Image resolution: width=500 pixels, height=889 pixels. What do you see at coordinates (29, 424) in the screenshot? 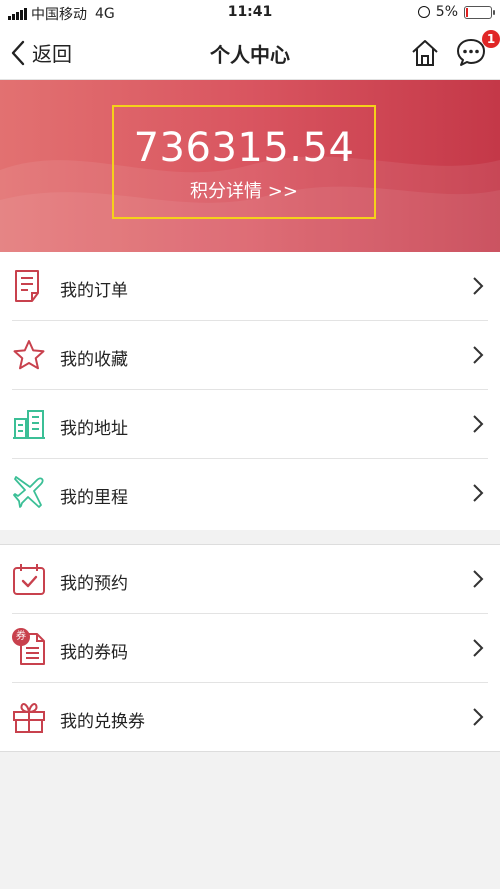
I see `building-icon` at bounding box center [29, 424].